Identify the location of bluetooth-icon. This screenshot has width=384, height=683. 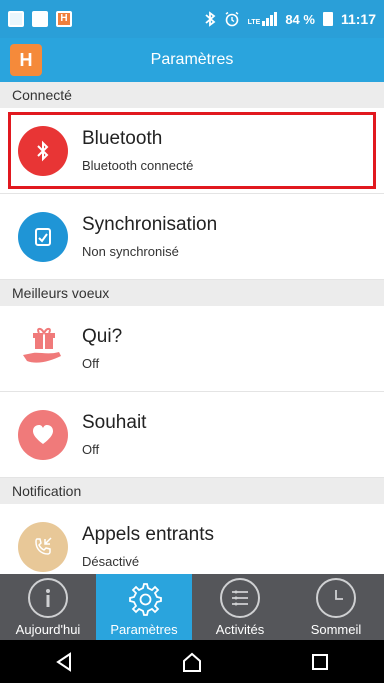
(43, 150).